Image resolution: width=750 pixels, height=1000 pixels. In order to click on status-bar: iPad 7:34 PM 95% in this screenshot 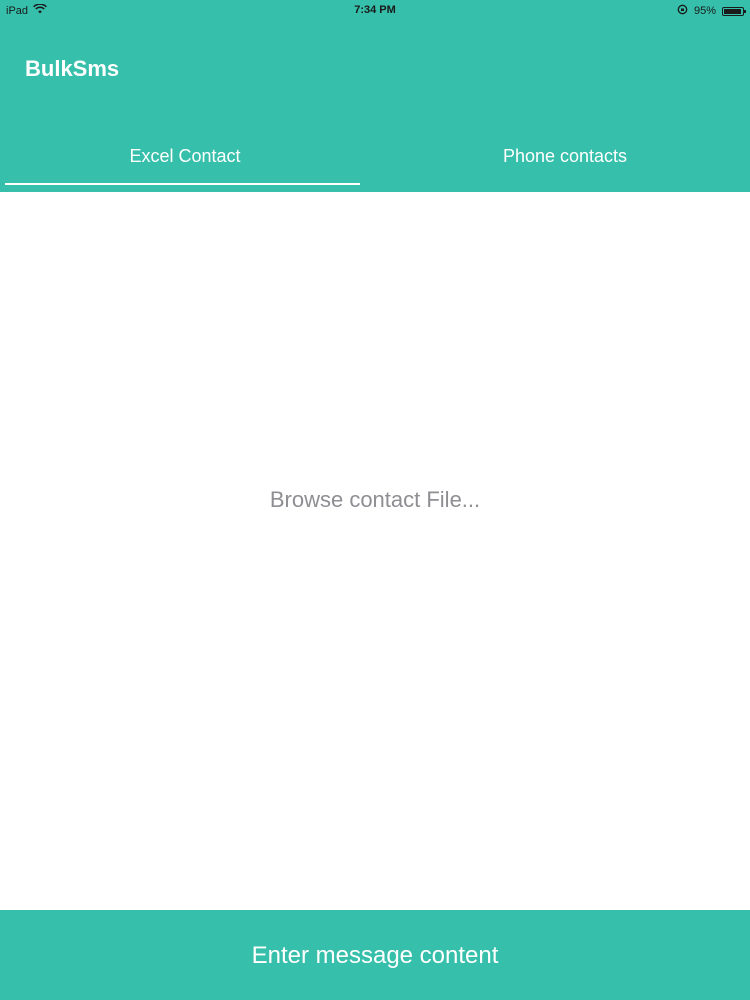, I will do `click(375, 11)`.